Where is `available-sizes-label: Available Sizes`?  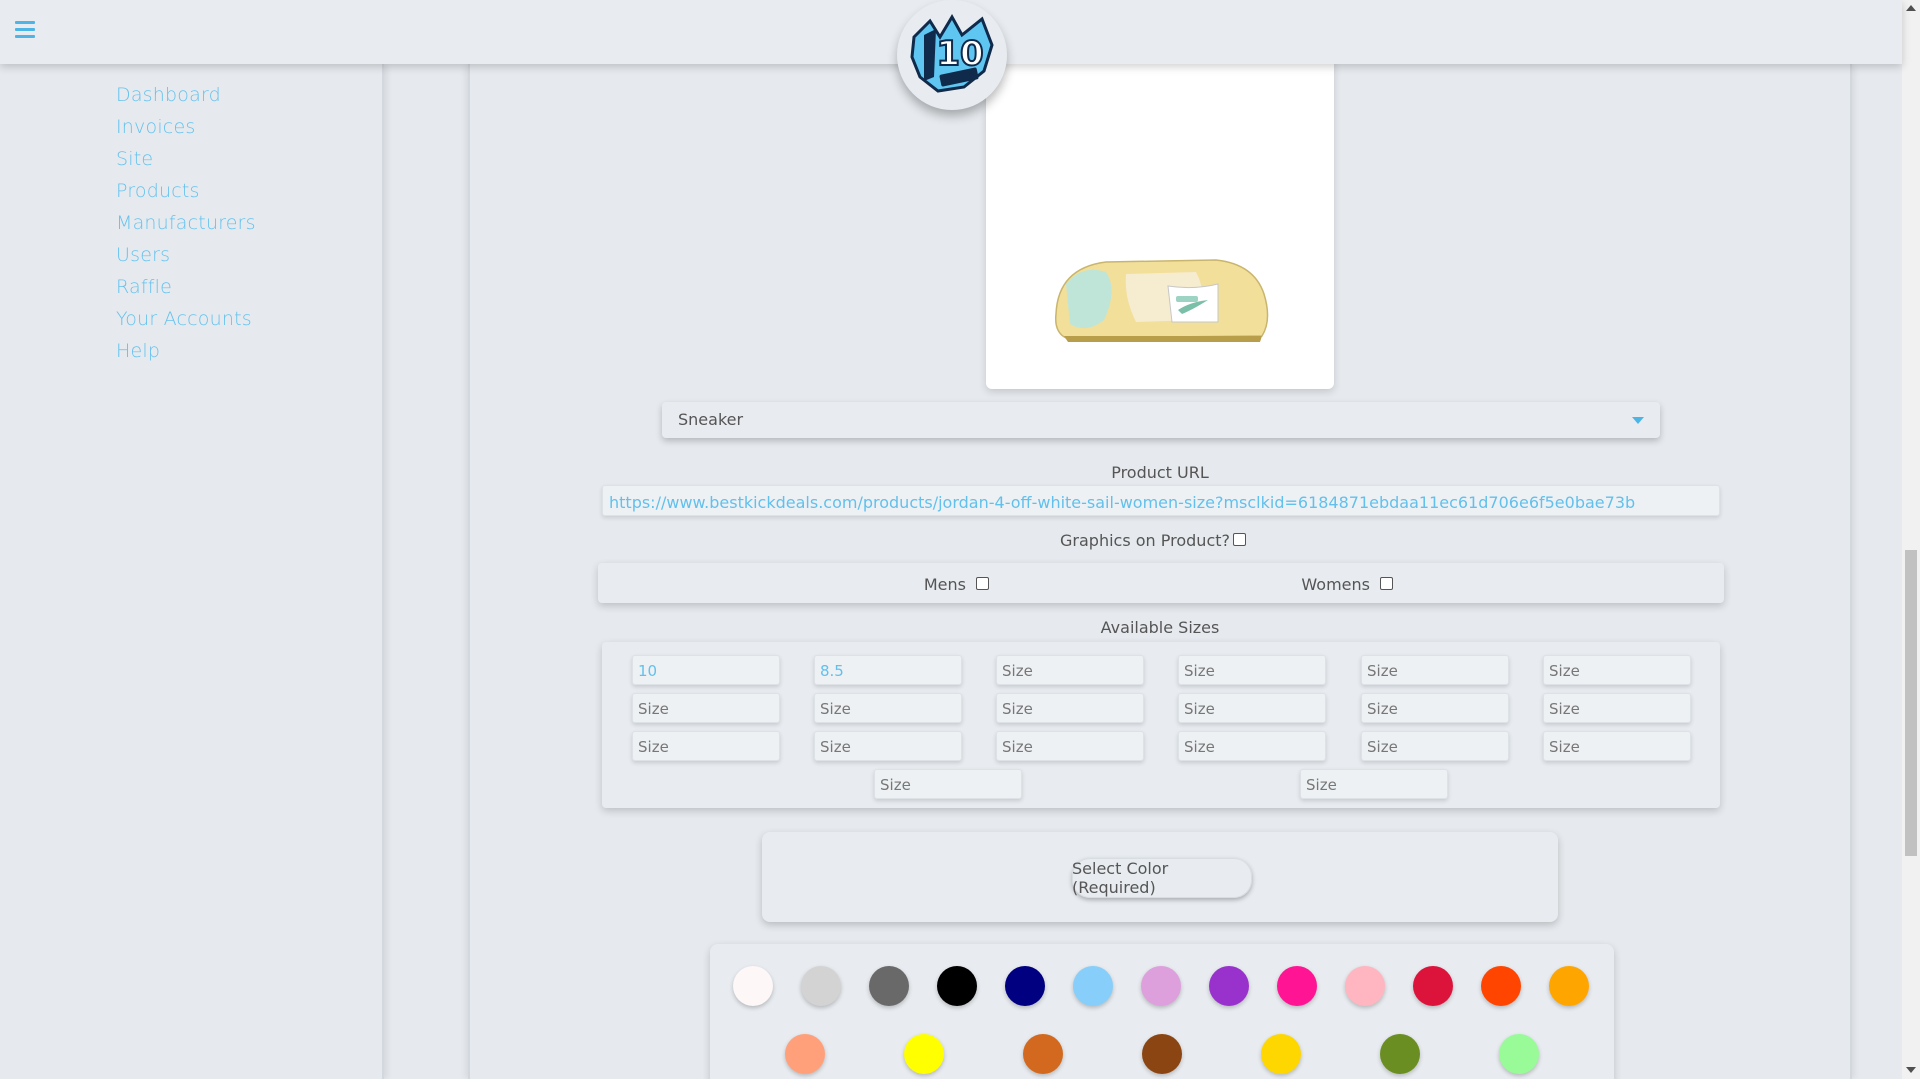 available-sizes-label: Available Sizes is located at coordinates (1160, 627).